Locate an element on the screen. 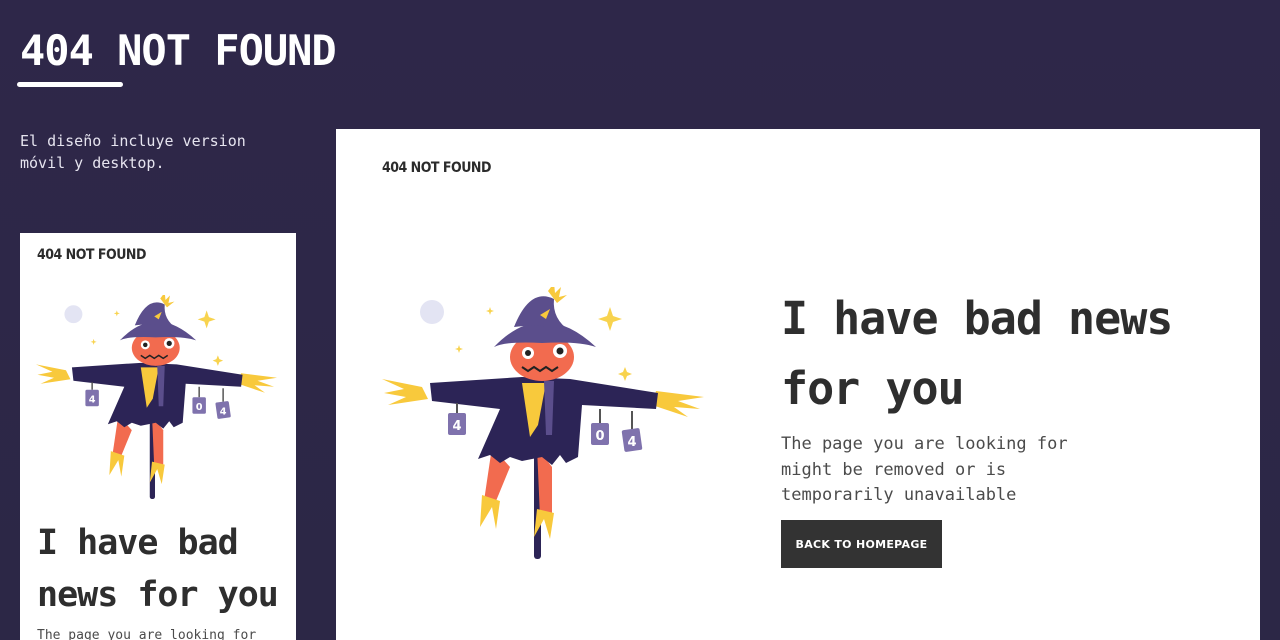 The width and height of the screenshot is (1280, 640). back-to-homepage-button: BACK TO HOMEPAGE is located at coordinates (861, 544).